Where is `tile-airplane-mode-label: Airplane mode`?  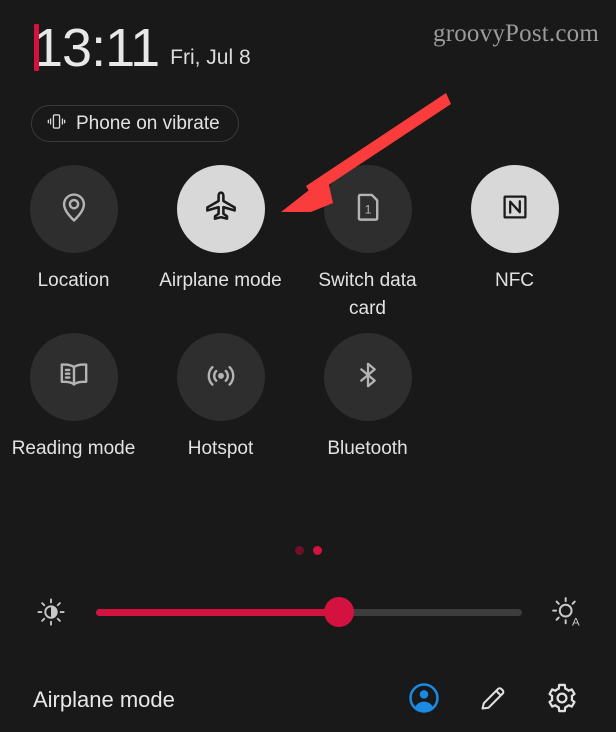
tile-airplane-mode-label: Airplane mode is located at coordinates (220, 280).